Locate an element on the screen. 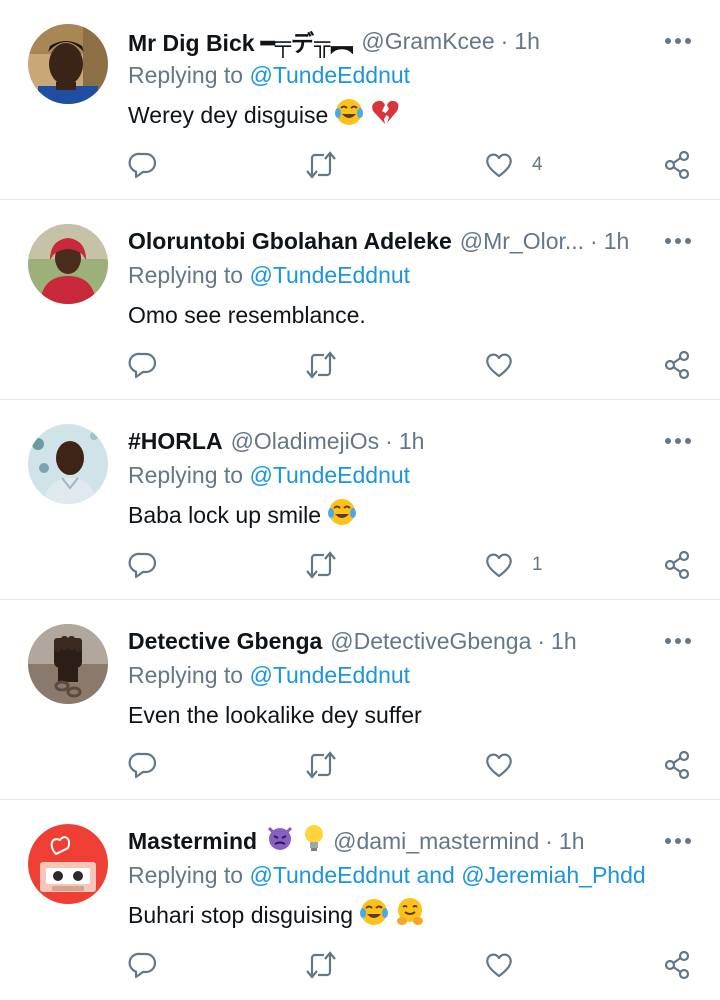 This screenshot has height=1000, width=720. mention-link: @TundeEddnut and @Jeremiah_Phdd is located at coordinates (447, 875).